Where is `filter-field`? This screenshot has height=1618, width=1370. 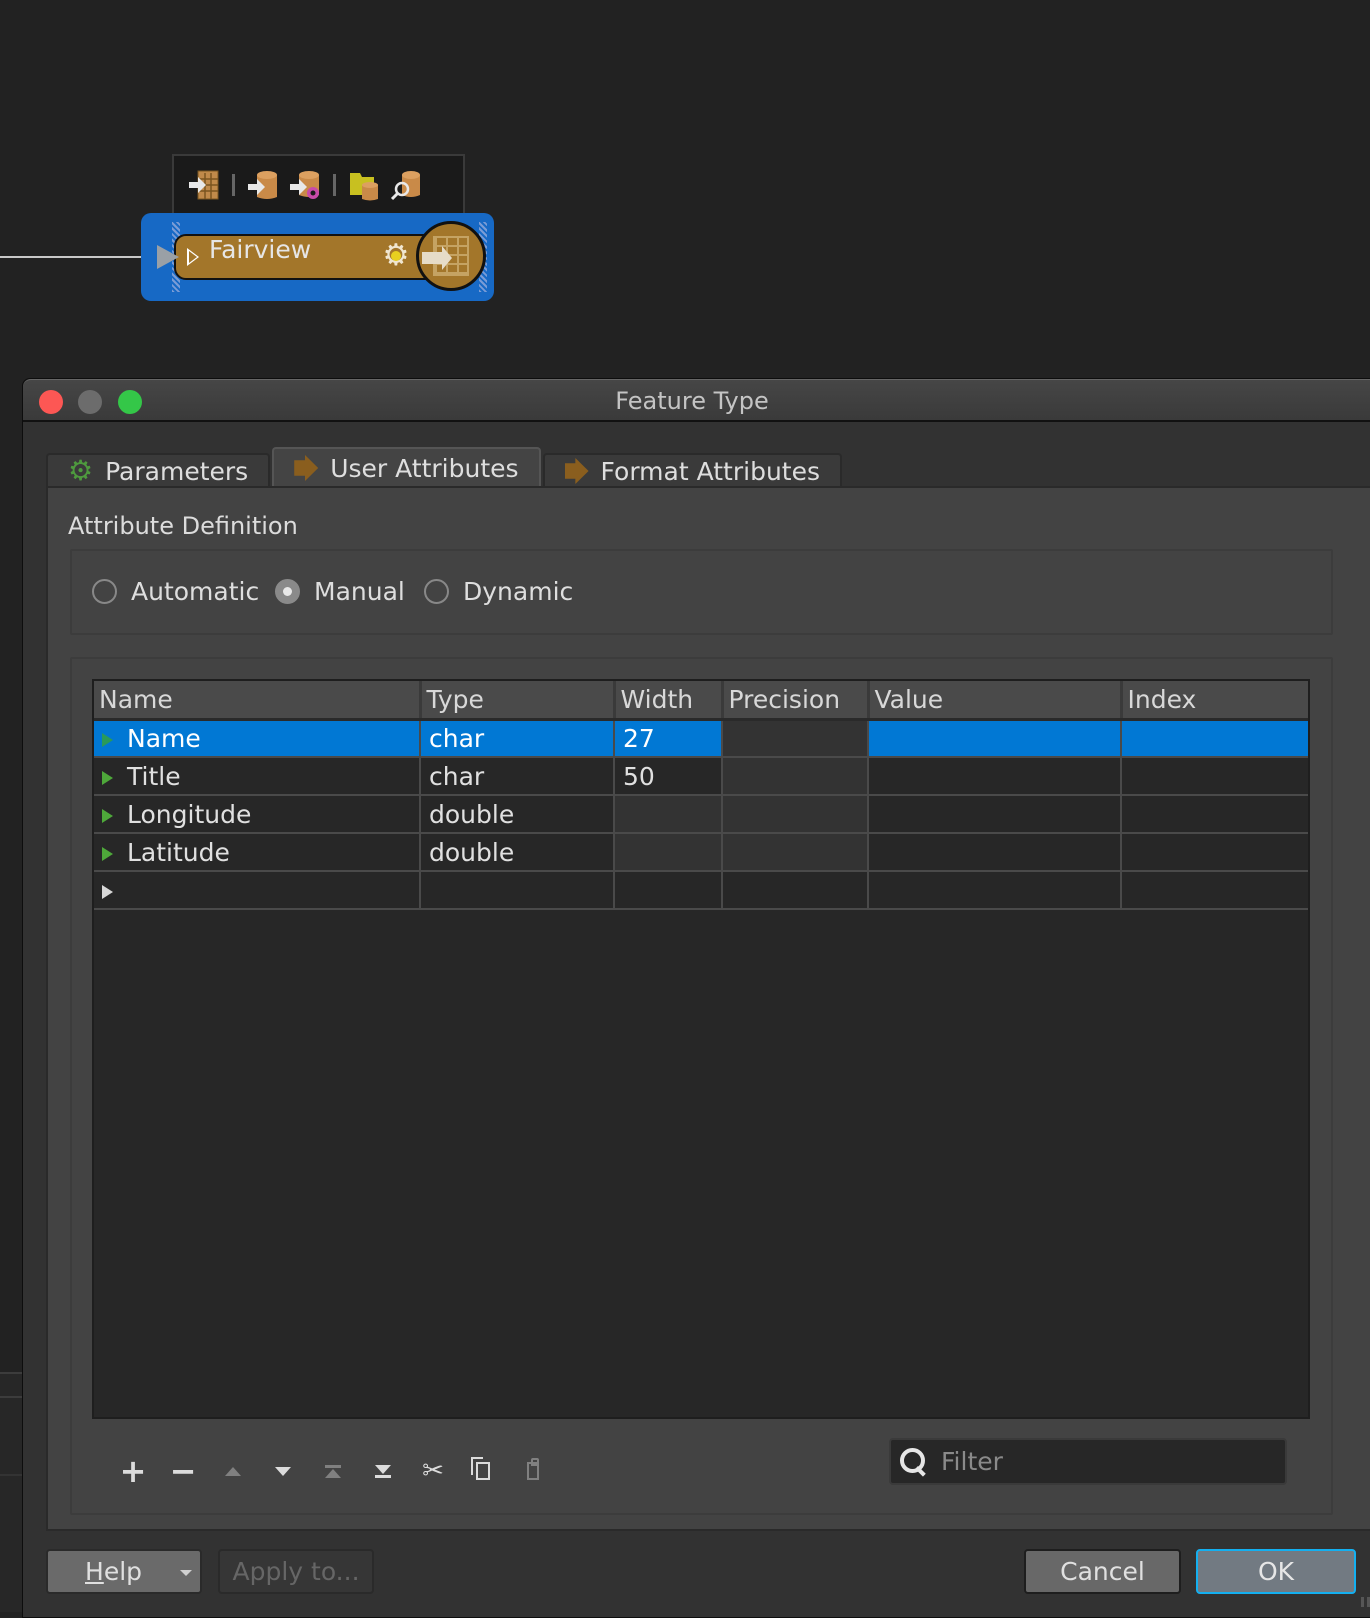 filter-field is located at coordinates (1088, 1461).